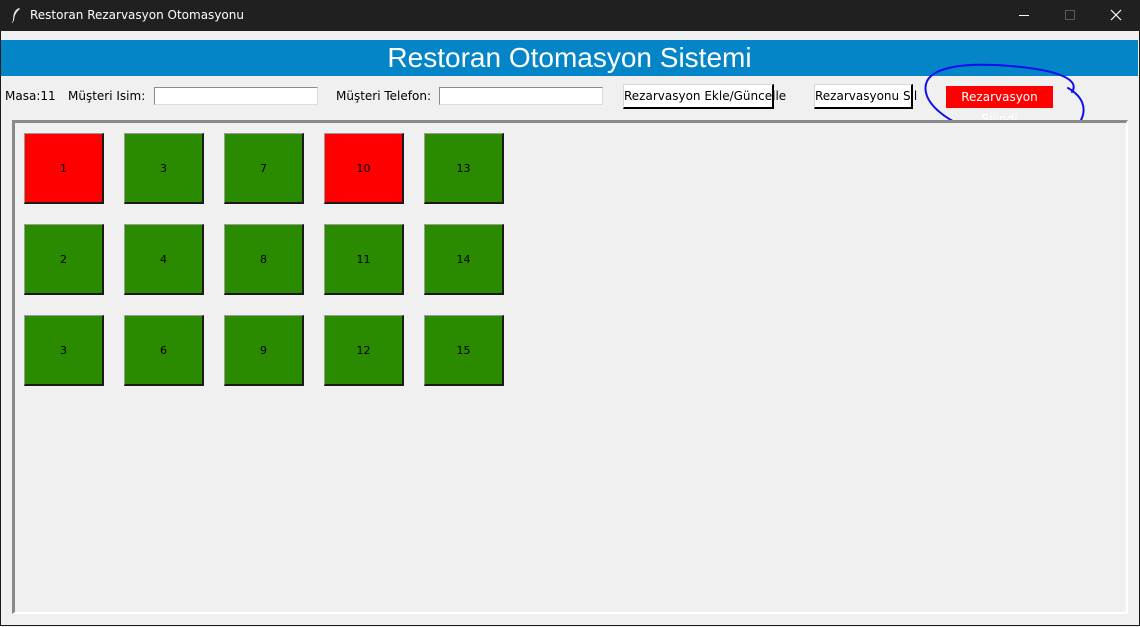  Describe the element at coordinates (704, 96) in the screenshot. I see `add-update-reservation-button: Rezarvasyon Ekle/Güncelle` at that location.